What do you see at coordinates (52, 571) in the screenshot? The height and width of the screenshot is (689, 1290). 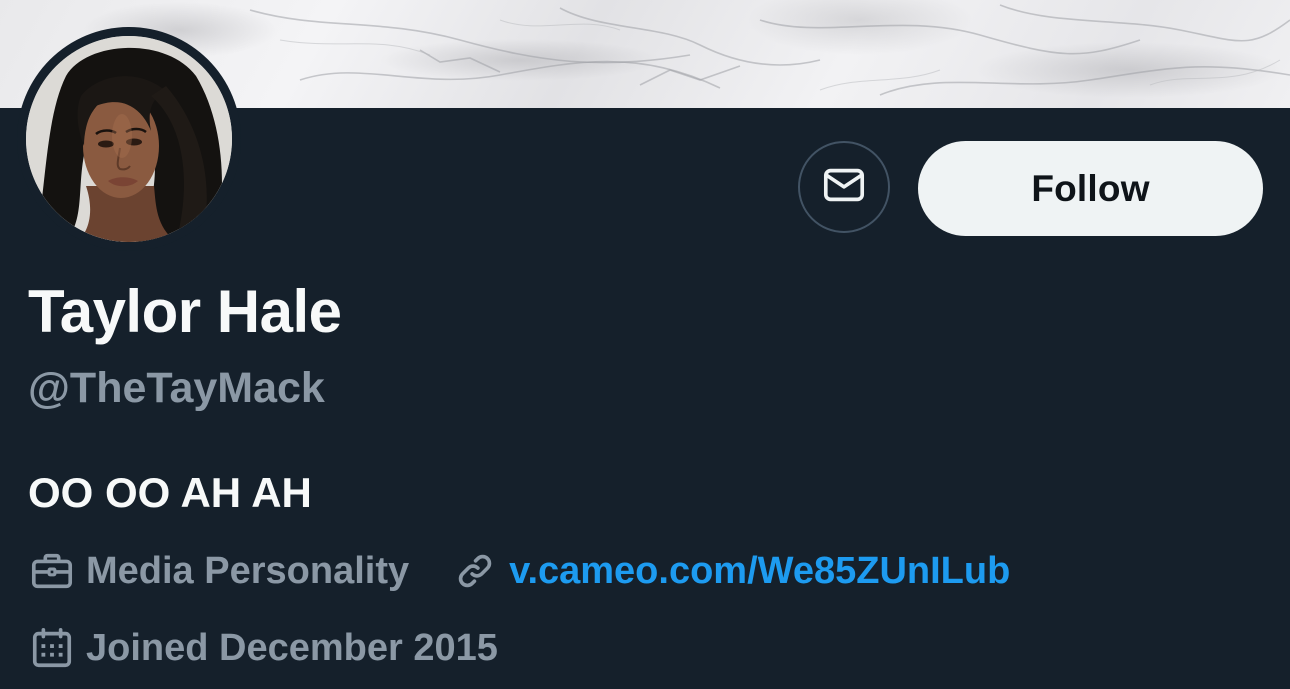 I see `briefcase-icon` at bounding box center [52, 571].